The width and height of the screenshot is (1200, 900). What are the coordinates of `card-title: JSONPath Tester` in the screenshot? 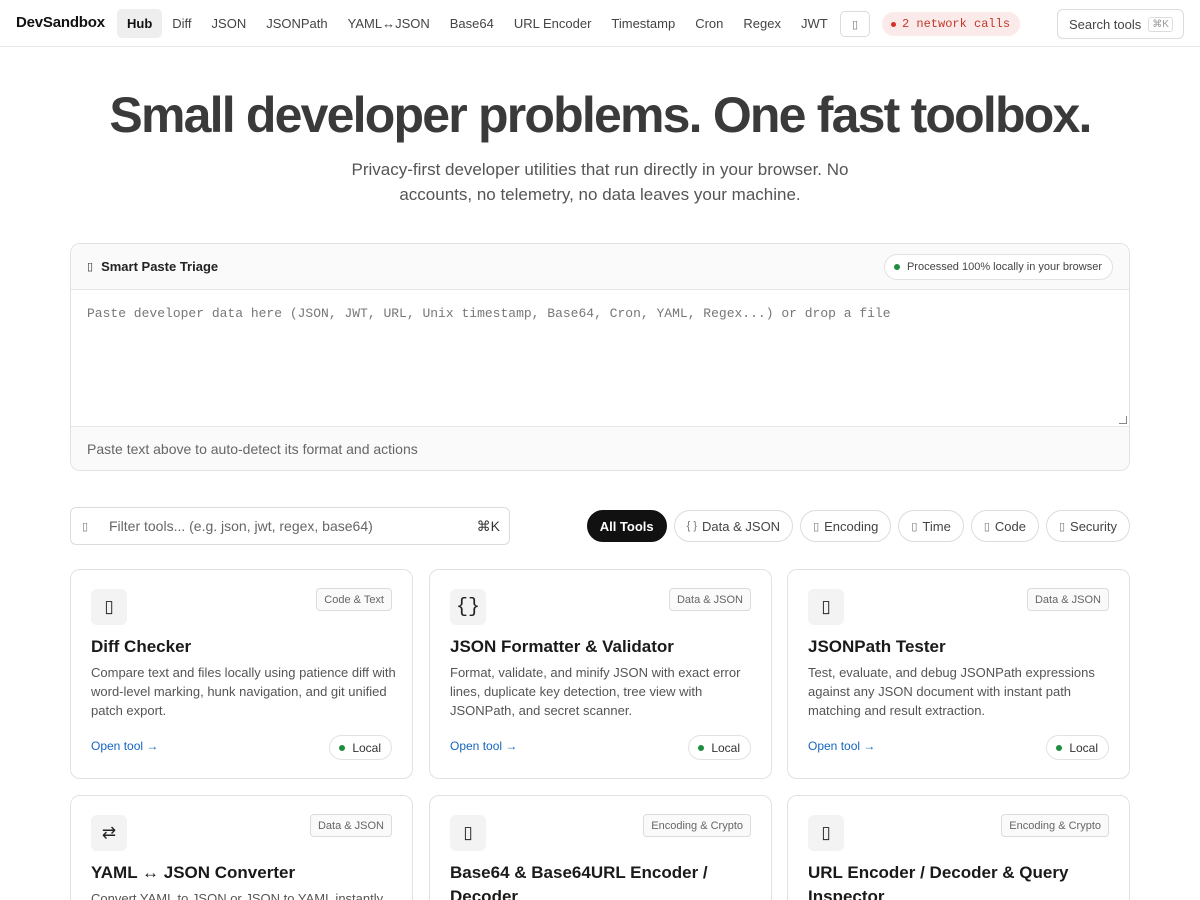 It's located at (877, 646).